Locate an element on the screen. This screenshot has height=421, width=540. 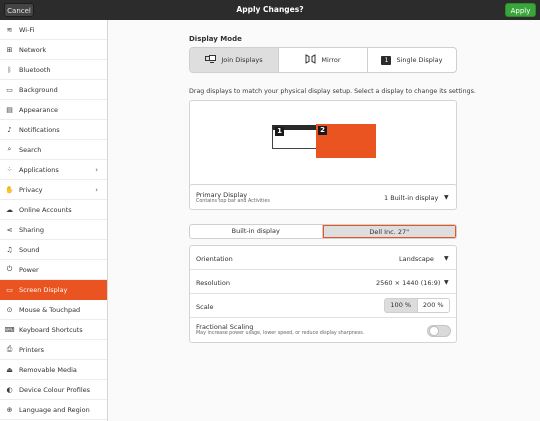
dialog-title: Apply Changes? is located at coordinates (270, 9).